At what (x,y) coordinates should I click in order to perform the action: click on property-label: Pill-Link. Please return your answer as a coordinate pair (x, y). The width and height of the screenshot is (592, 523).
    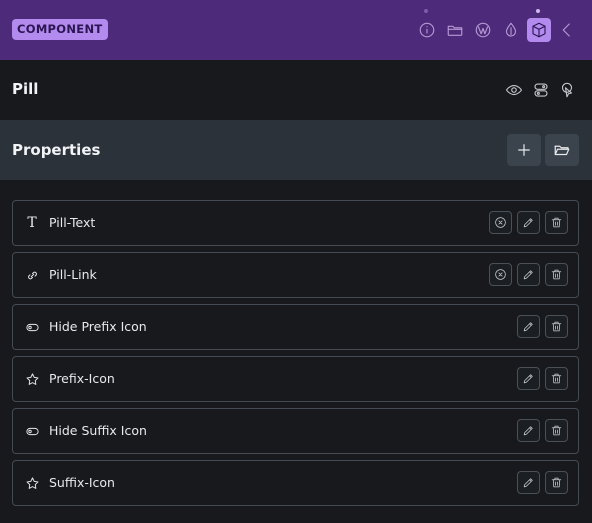
    Looking at the image, I should click on (73, 274).